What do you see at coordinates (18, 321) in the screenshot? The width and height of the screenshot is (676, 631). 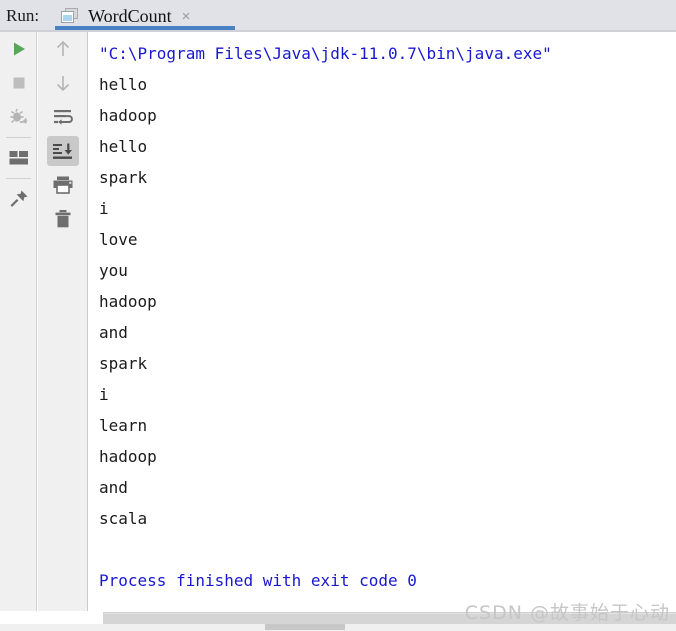 I see `run-toolbar-primary` at bounding box center [18, 321].